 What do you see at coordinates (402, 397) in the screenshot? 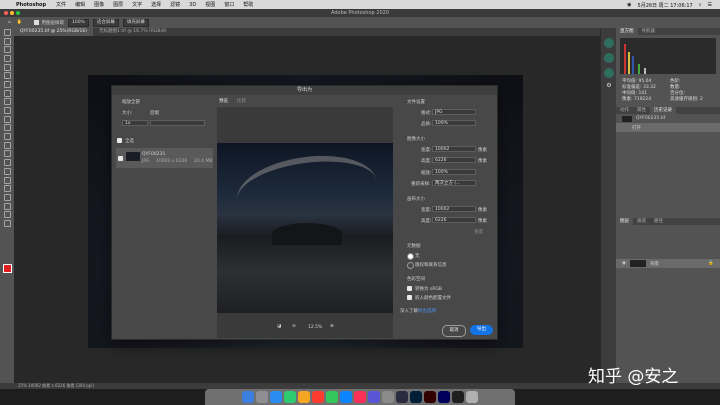
I see `lightroom-icon` at bounding box center [402, 397].